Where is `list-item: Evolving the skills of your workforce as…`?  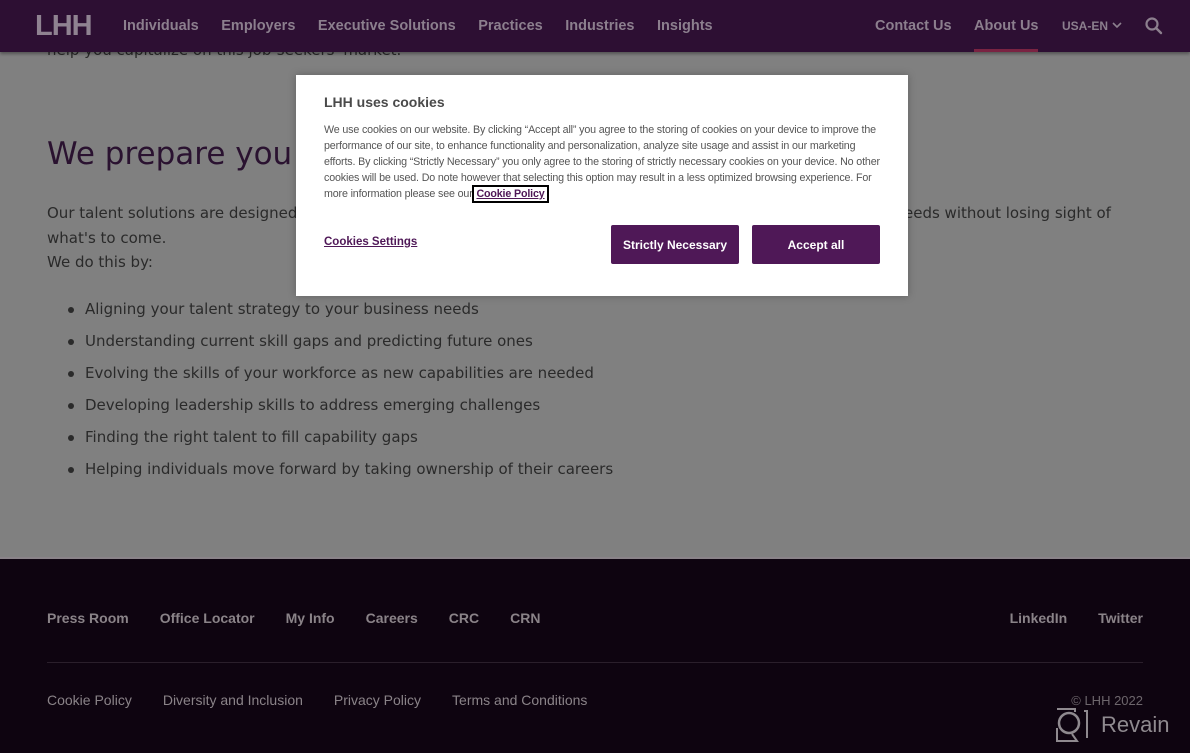 list-item: Evolving the skills of your workforce as… is located at coordinates (340, 377).